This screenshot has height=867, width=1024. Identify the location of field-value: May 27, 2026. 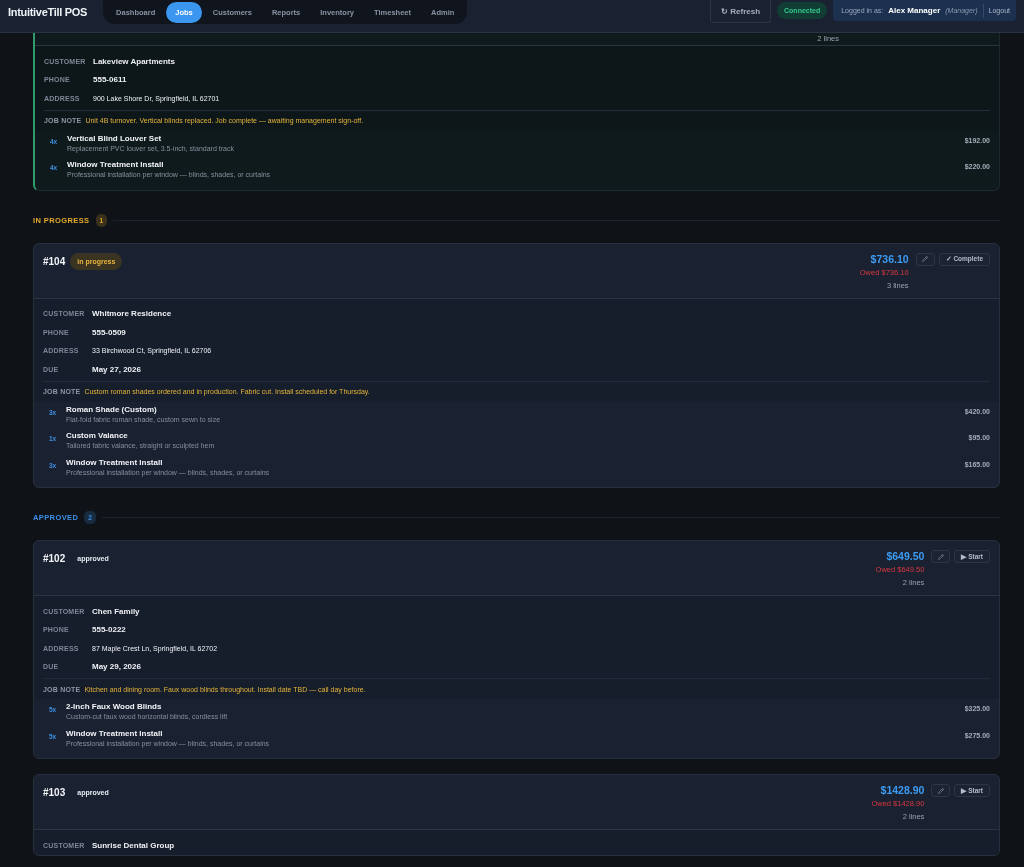
(116, 369).